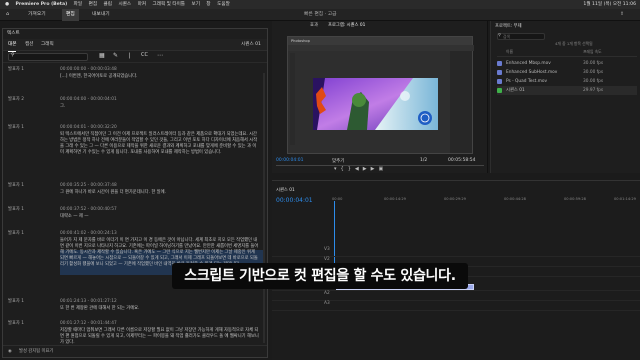 This screenshot has width=640, height=360. I want to click on monitor-timecode: 00:00:04:01, so click(289, 160).